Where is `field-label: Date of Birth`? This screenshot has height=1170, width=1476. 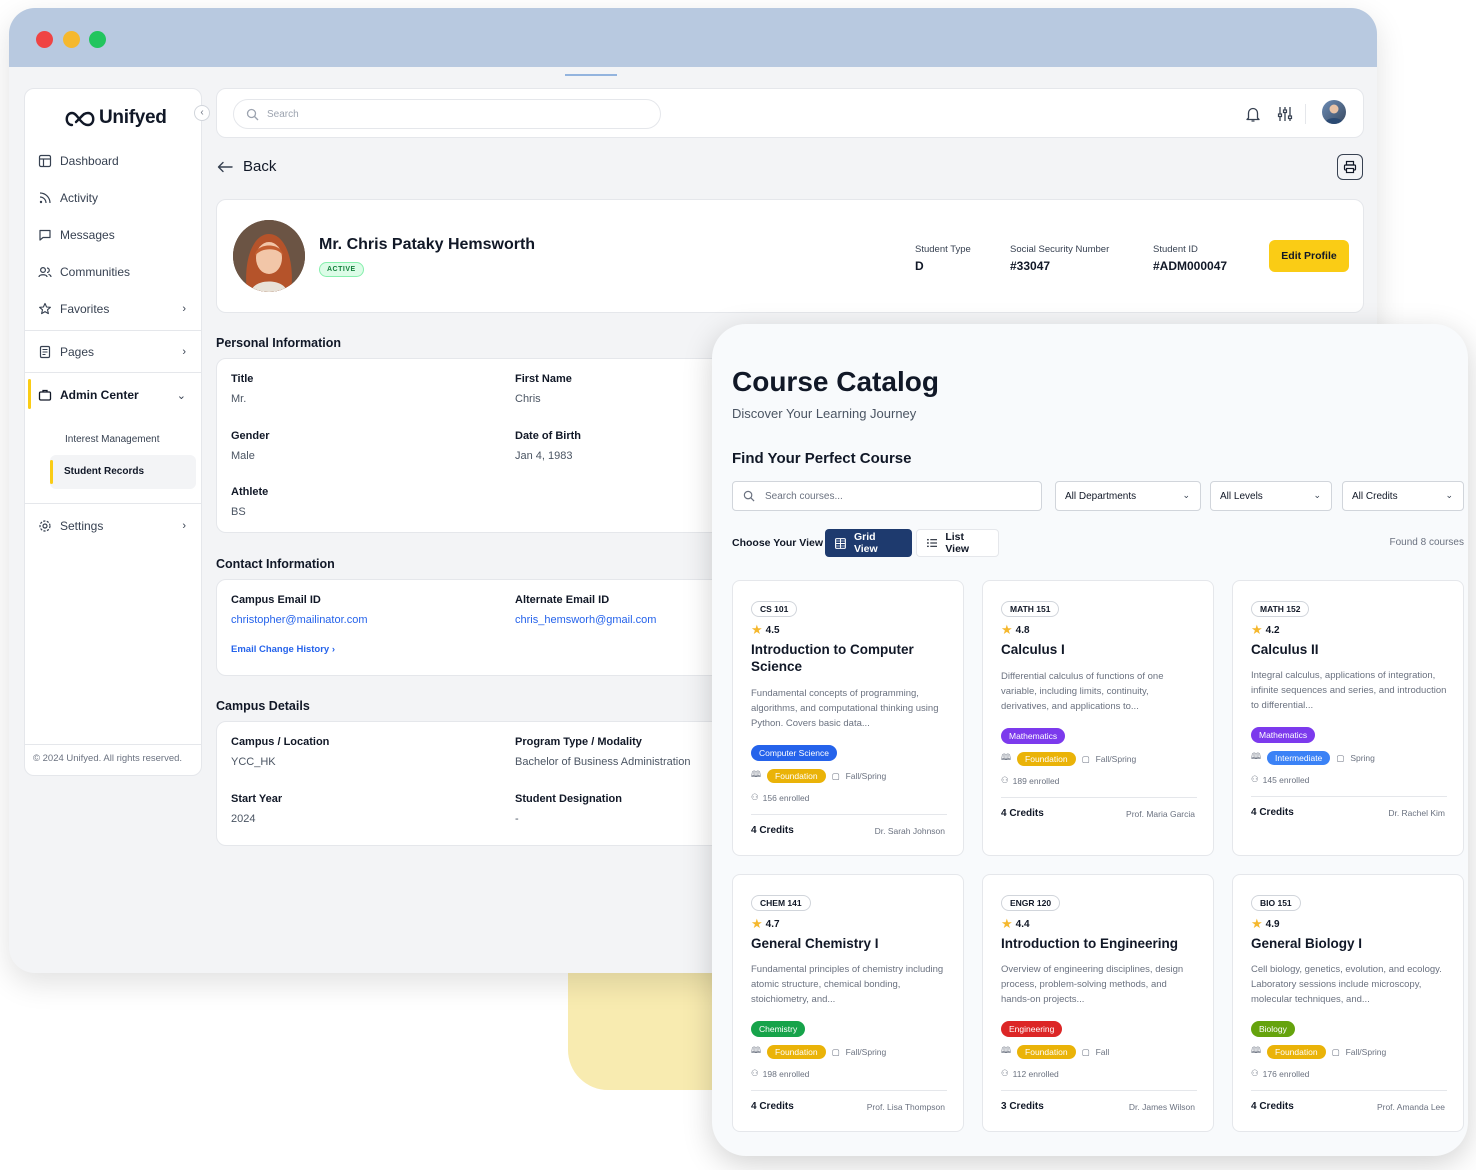
field-label: Date of Birth is located at coordinates (548, 436).